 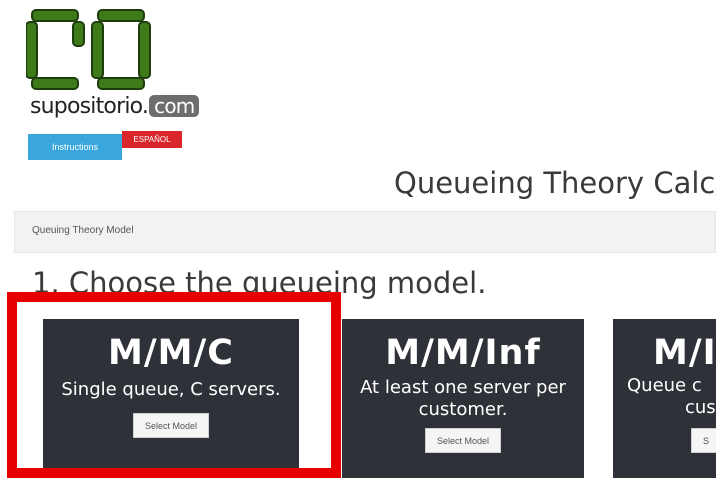 I want to click on logo-wordmark: supositorio. com, so click(x=115, y=106).